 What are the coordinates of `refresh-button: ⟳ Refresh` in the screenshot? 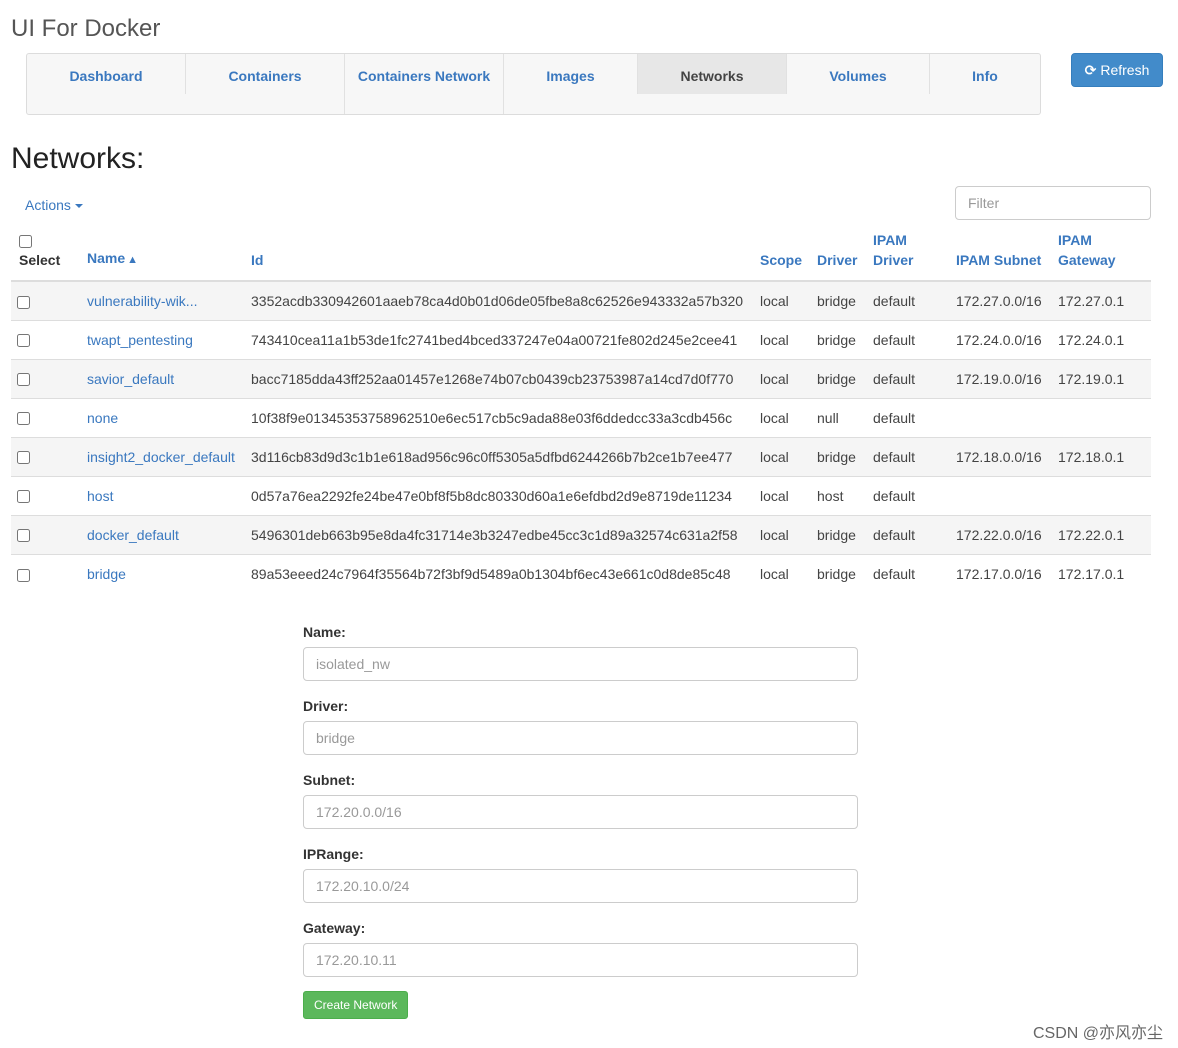 It's located at (1117, 70).